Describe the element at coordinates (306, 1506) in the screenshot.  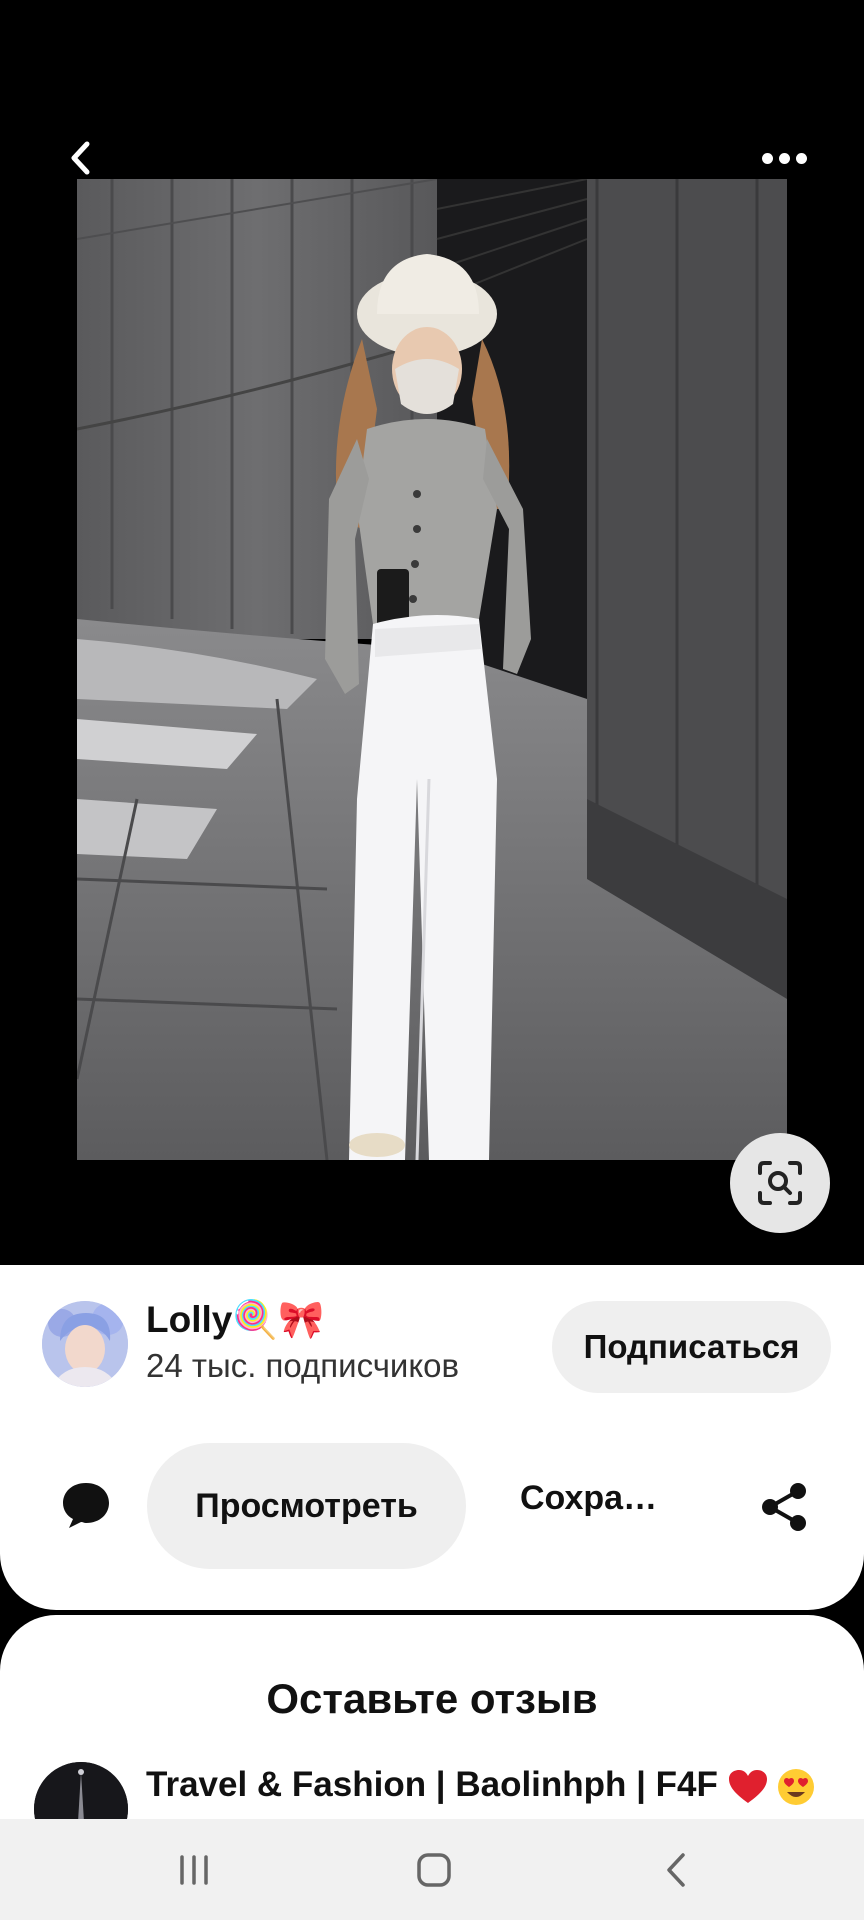
I see `view-button: Просмотреть` at that location.